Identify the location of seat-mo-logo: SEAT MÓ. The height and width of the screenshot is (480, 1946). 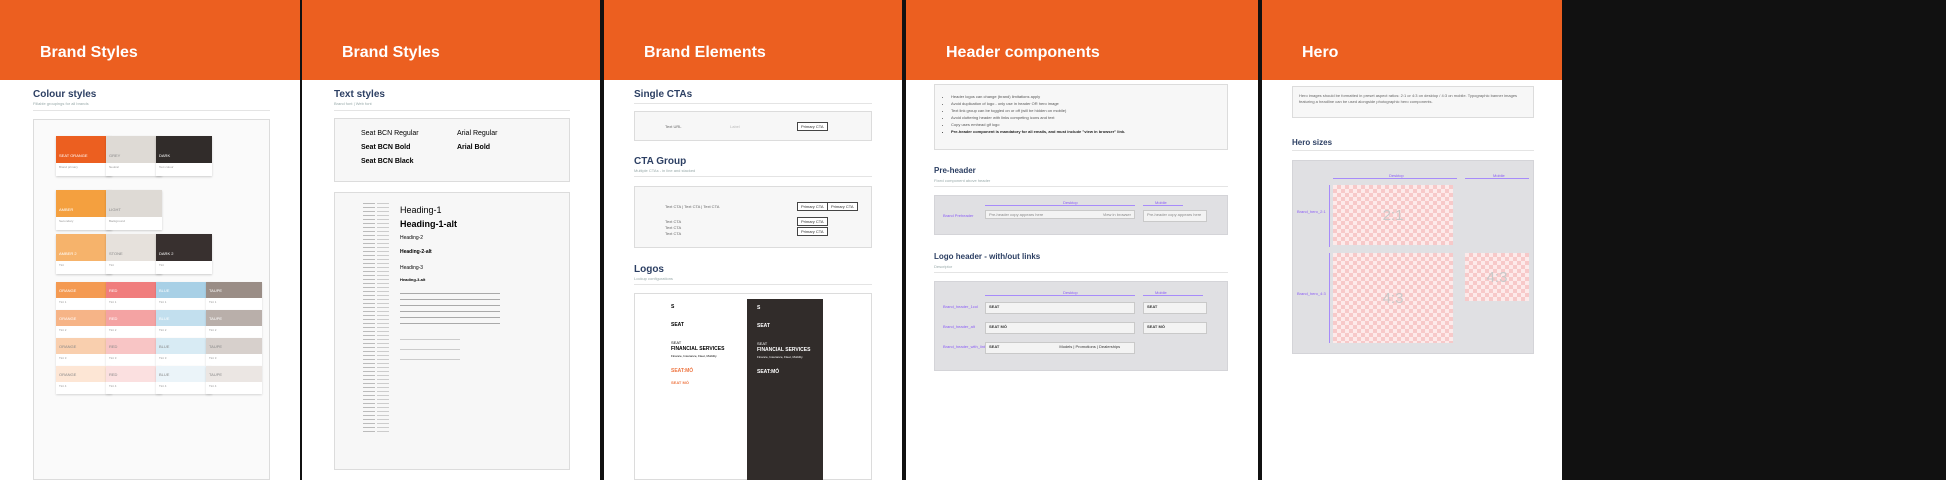
(1156, 326).